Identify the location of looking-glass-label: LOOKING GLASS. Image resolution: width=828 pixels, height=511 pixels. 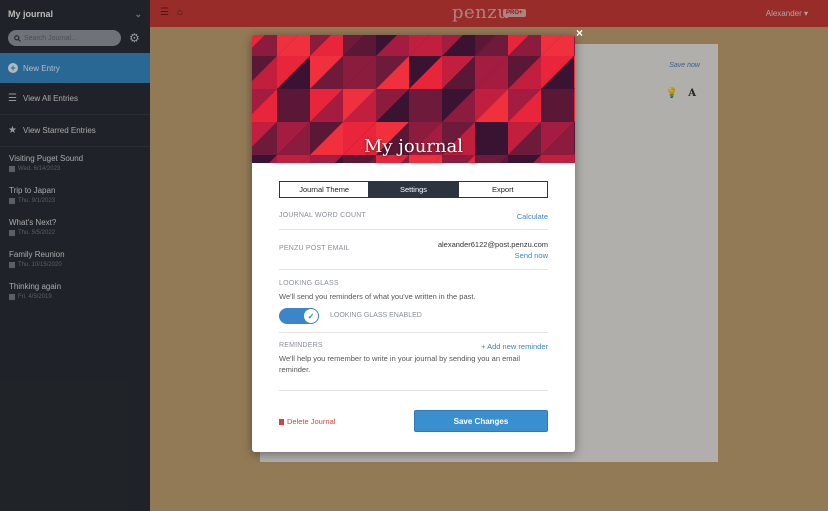
(309, 283).